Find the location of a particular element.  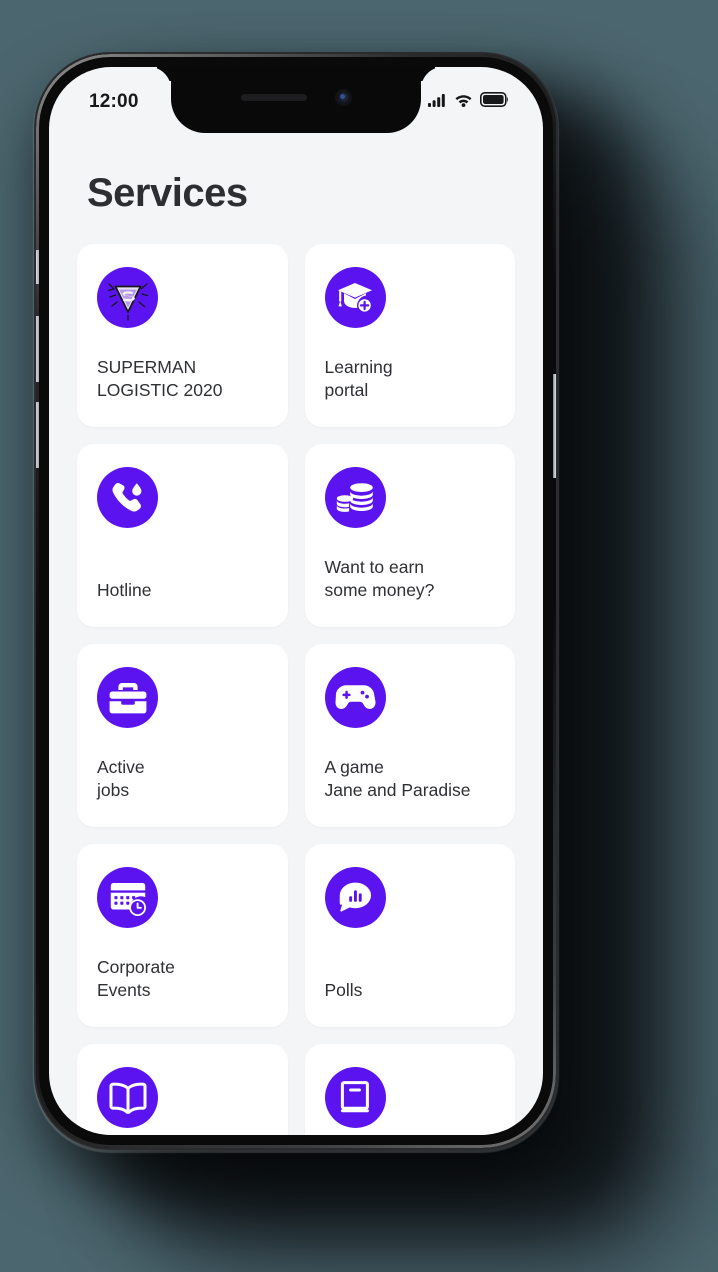

toolbox-icon is located at coordinates (127, 697).